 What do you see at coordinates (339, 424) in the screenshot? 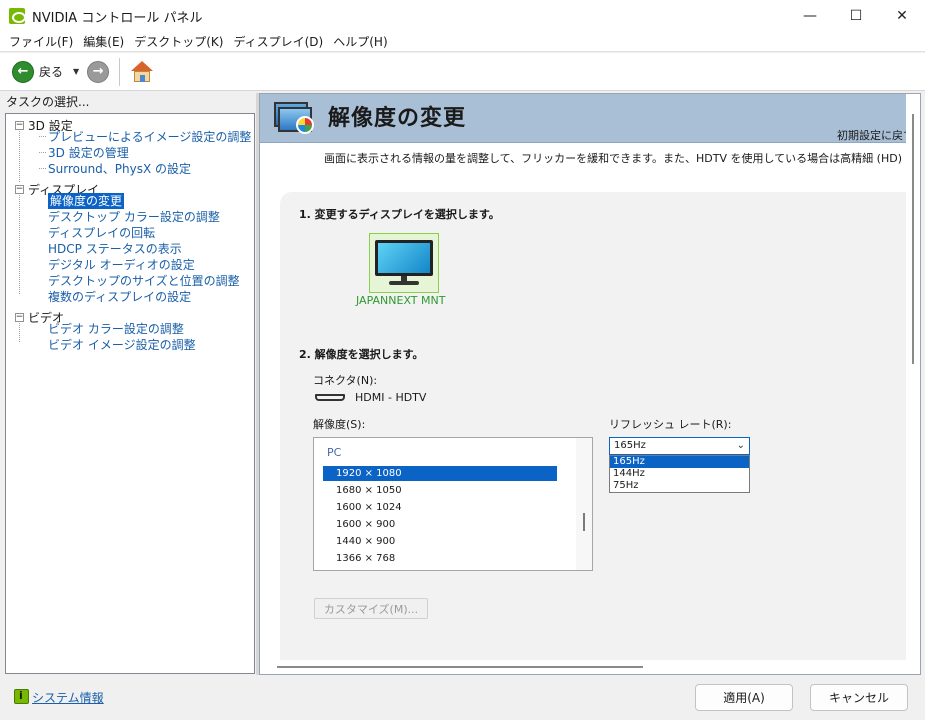
I see `resolution-label: 解像度(S):` at bounding box center [339, 424].